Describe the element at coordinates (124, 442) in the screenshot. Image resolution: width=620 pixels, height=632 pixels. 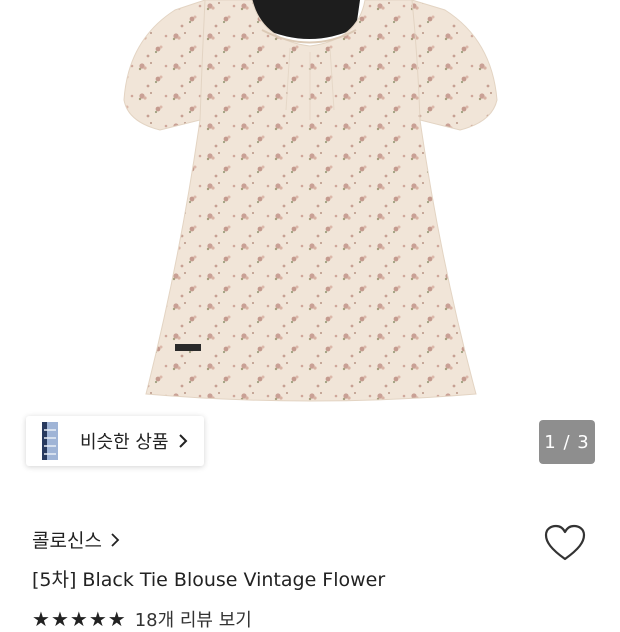
I see `similar-products-label: 비슷한 상품` at that location.